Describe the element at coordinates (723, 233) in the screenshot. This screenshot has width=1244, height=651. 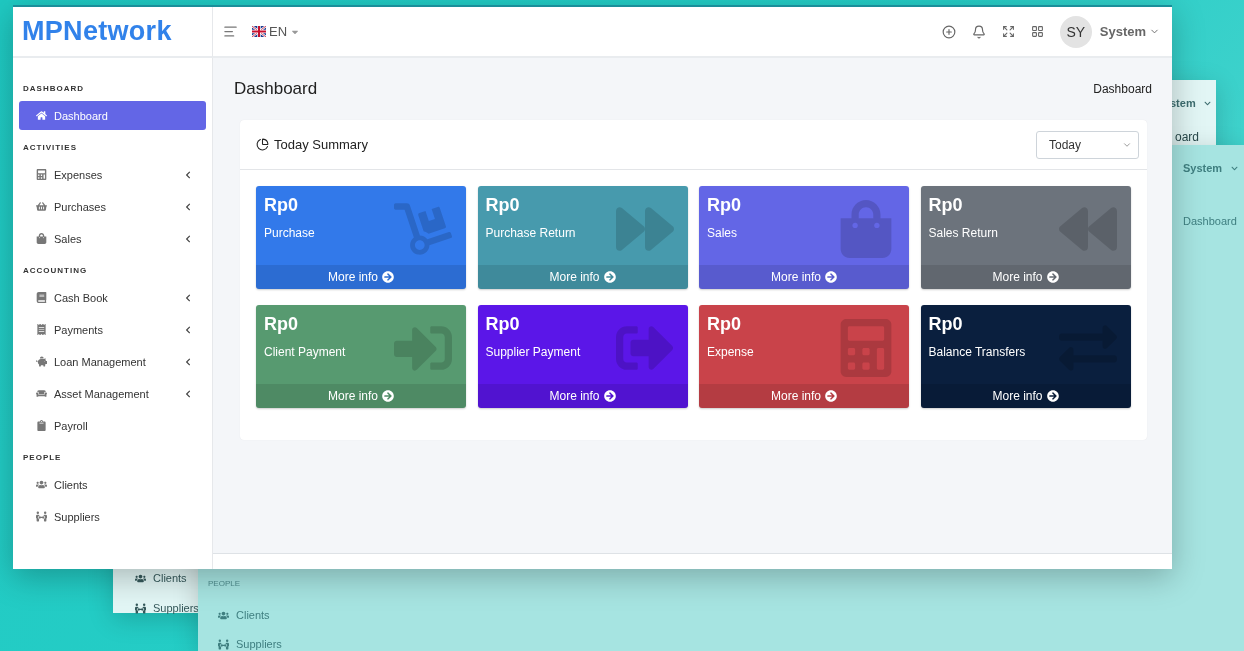
I see `card-label: Sales` at that location.